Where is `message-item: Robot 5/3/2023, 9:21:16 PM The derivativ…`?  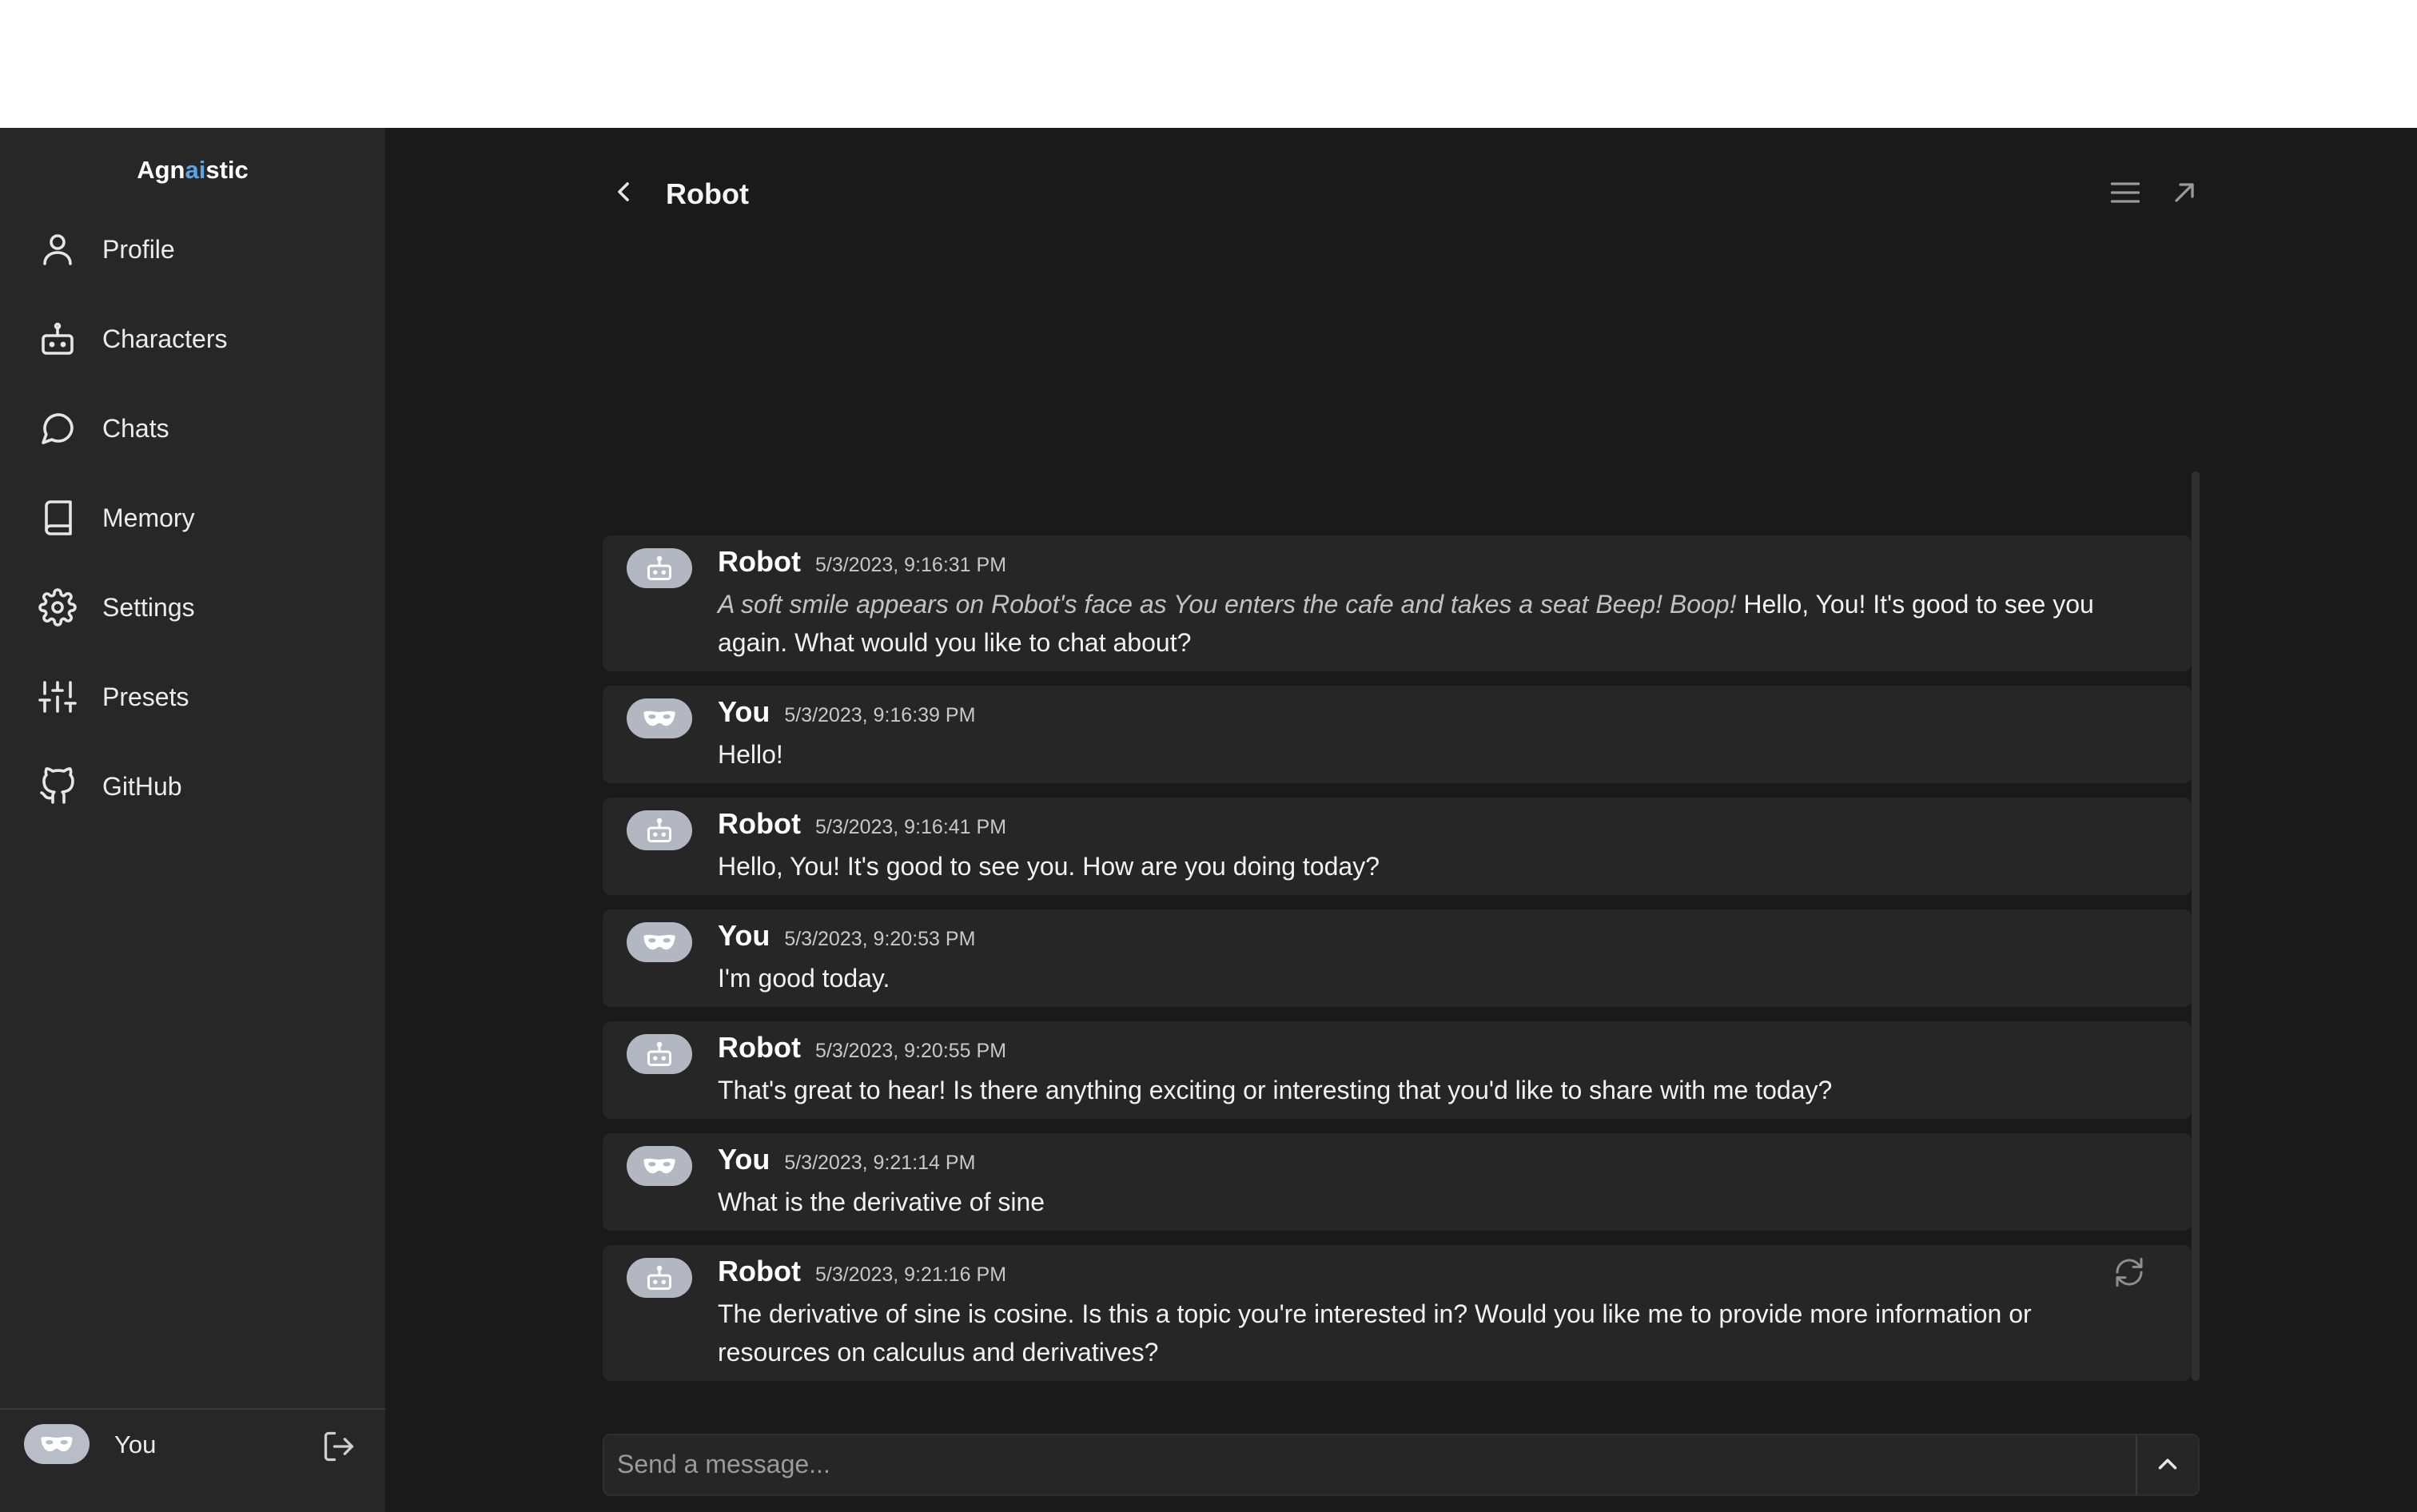
message-item: Robot 5/3/2023, 9:21:16 PM The derivativ… is located at coordinates (1397, 1313).